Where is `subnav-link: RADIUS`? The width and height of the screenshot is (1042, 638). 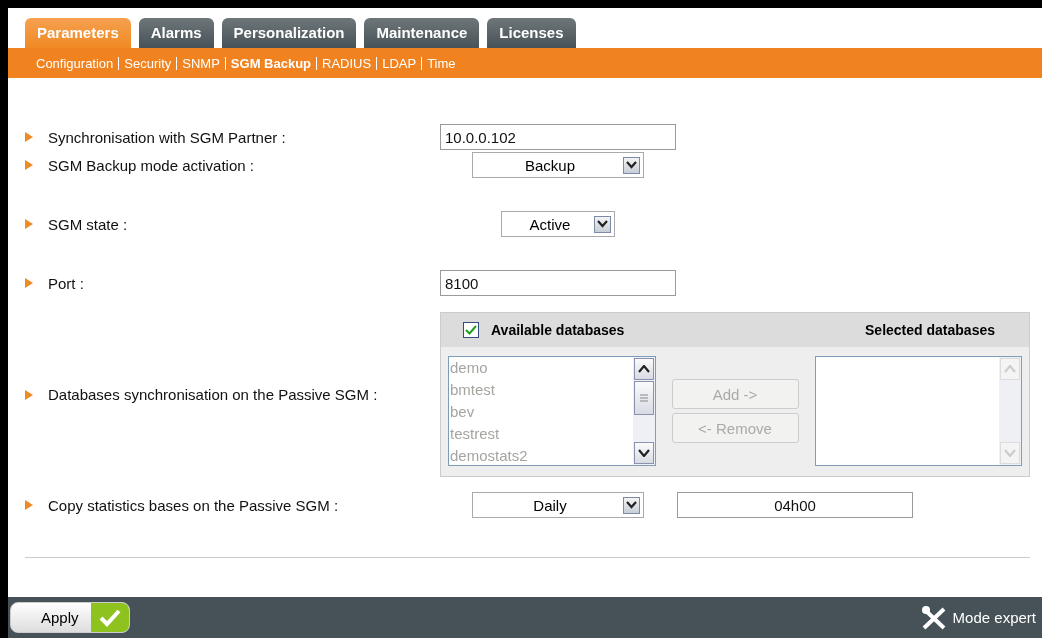 subnav-link: RADIUS is located at coordinates (346, 63).